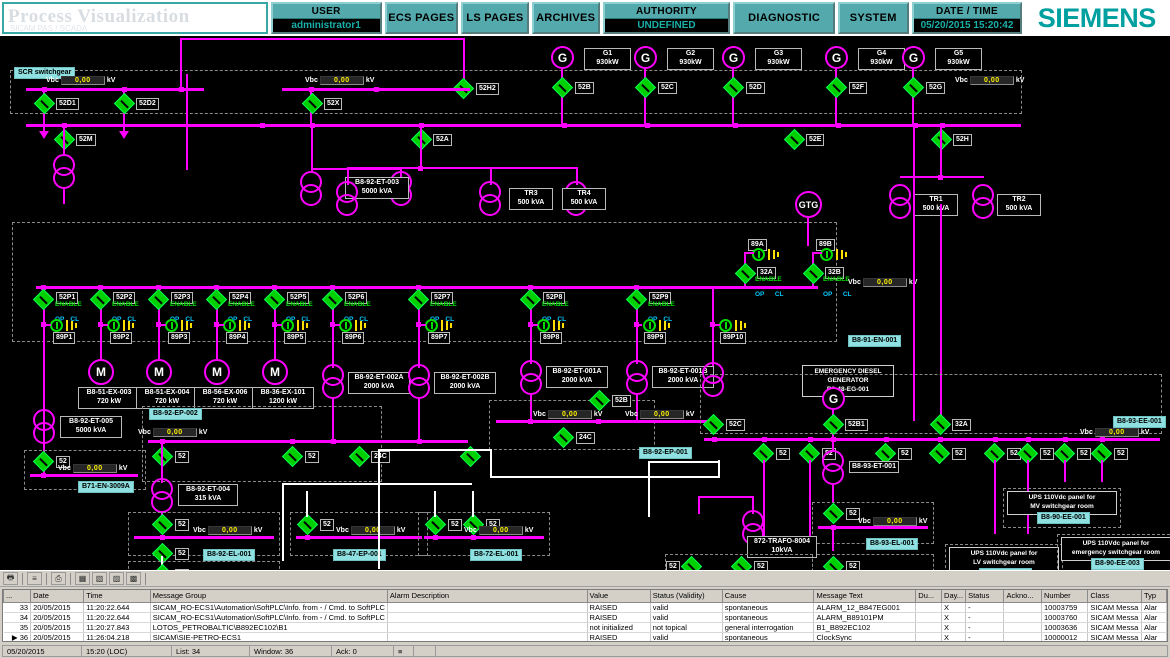  What do you see at coordinates (465, 383) in the screenshot?
I see `transformer-label-b8-92-et-002b: B8-92-ET-002B 2000 kVA` at bounding box center [465, 383].